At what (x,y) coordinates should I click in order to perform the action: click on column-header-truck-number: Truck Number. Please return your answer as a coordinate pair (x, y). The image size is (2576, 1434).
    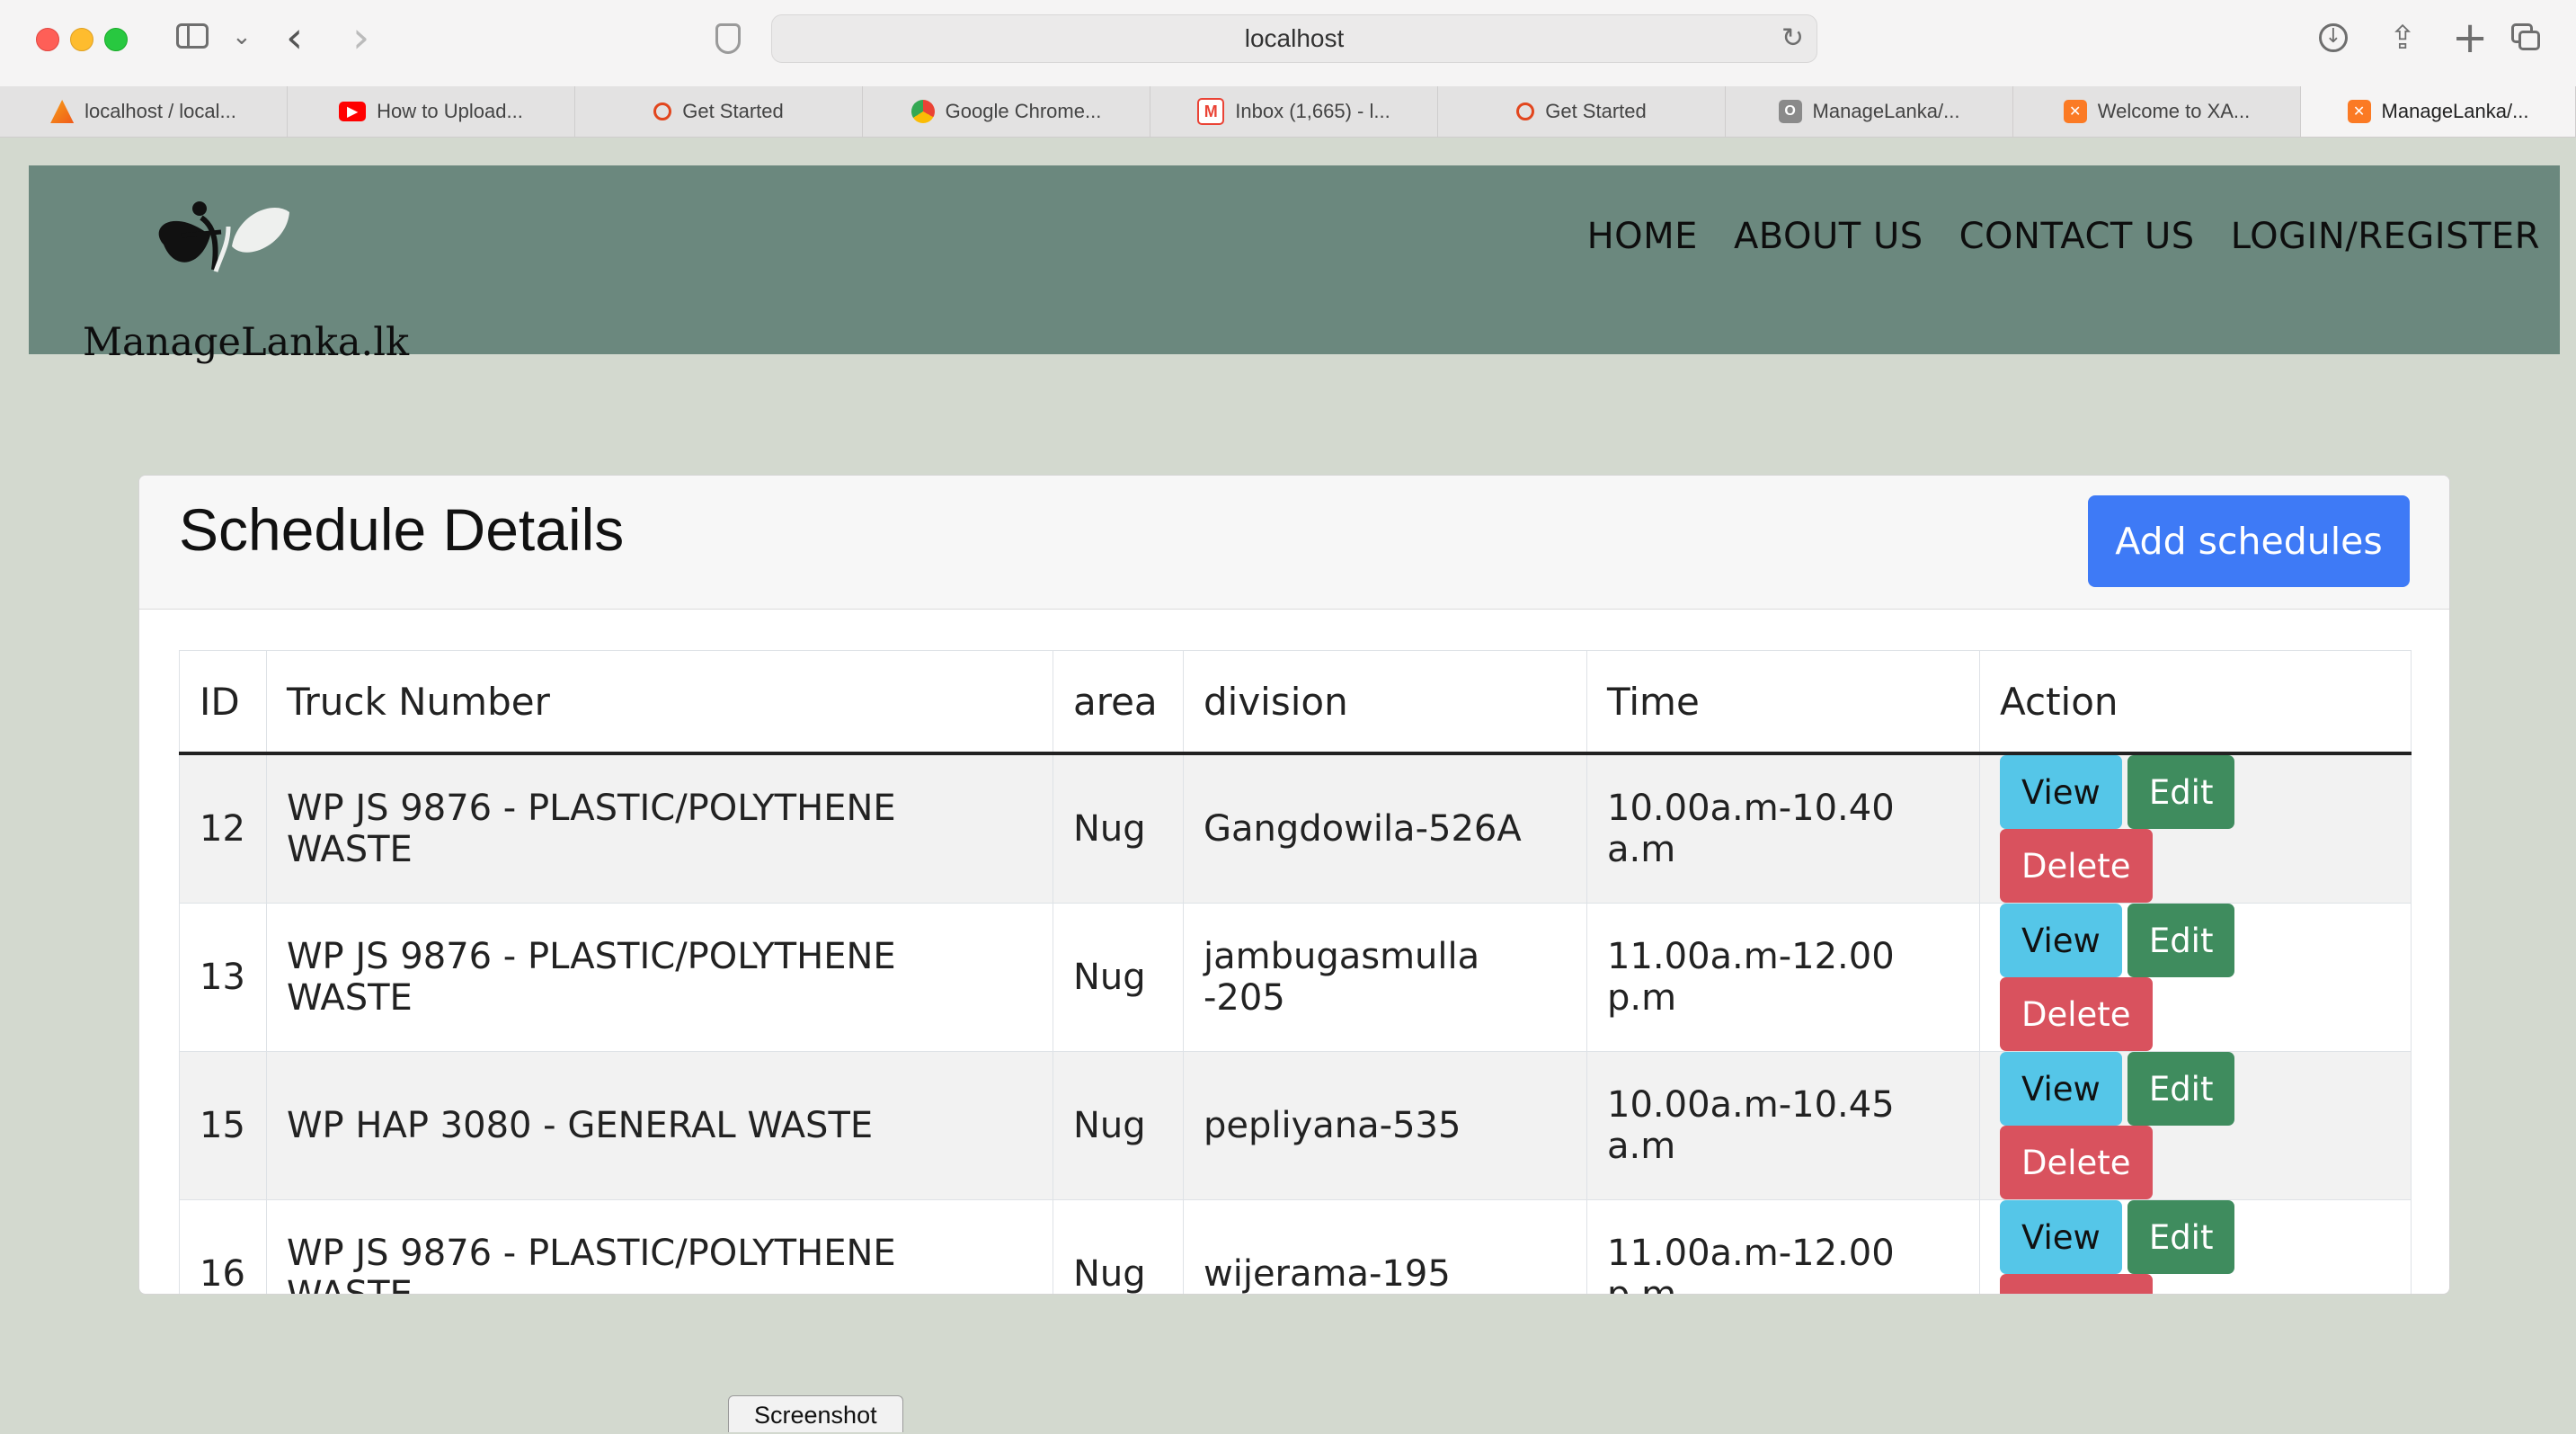
    Looking at the image, I should click on (659, 703).